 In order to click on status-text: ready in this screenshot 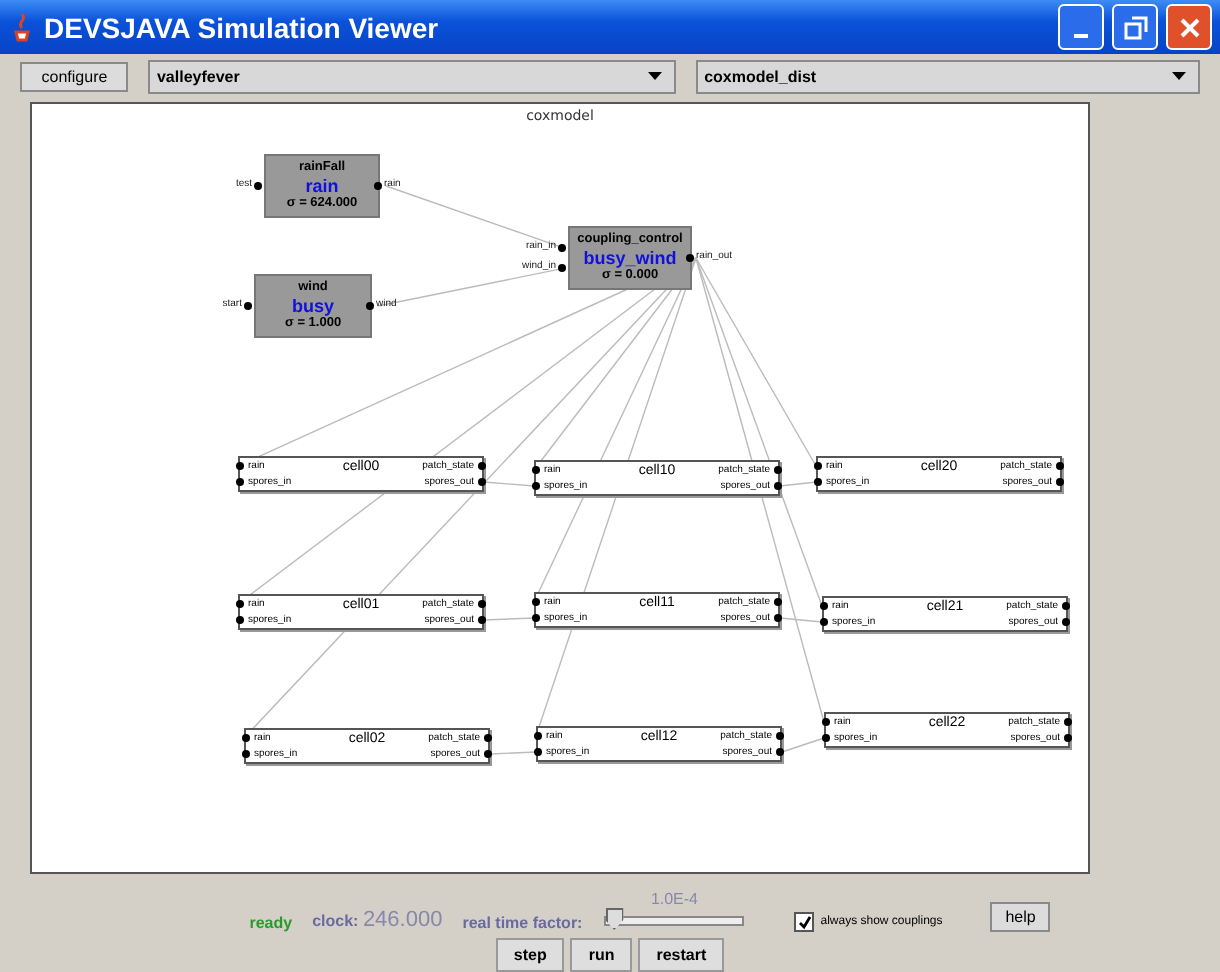, I will do `click(271, 923)`.